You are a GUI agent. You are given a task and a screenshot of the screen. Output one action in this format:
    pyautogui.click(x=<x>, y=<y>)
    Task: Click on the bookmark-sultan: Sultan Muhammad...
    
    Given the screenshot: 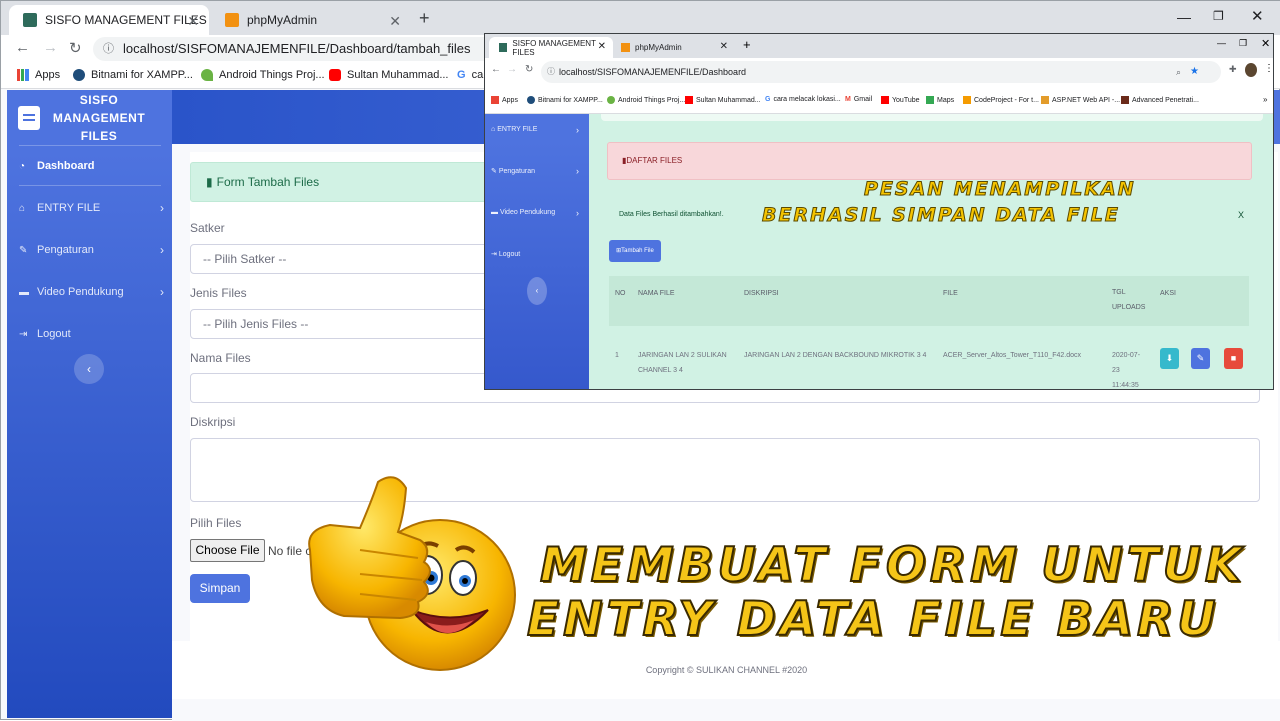 What is the action you would take?
    pyautogui.click(x=723, y=100)
    